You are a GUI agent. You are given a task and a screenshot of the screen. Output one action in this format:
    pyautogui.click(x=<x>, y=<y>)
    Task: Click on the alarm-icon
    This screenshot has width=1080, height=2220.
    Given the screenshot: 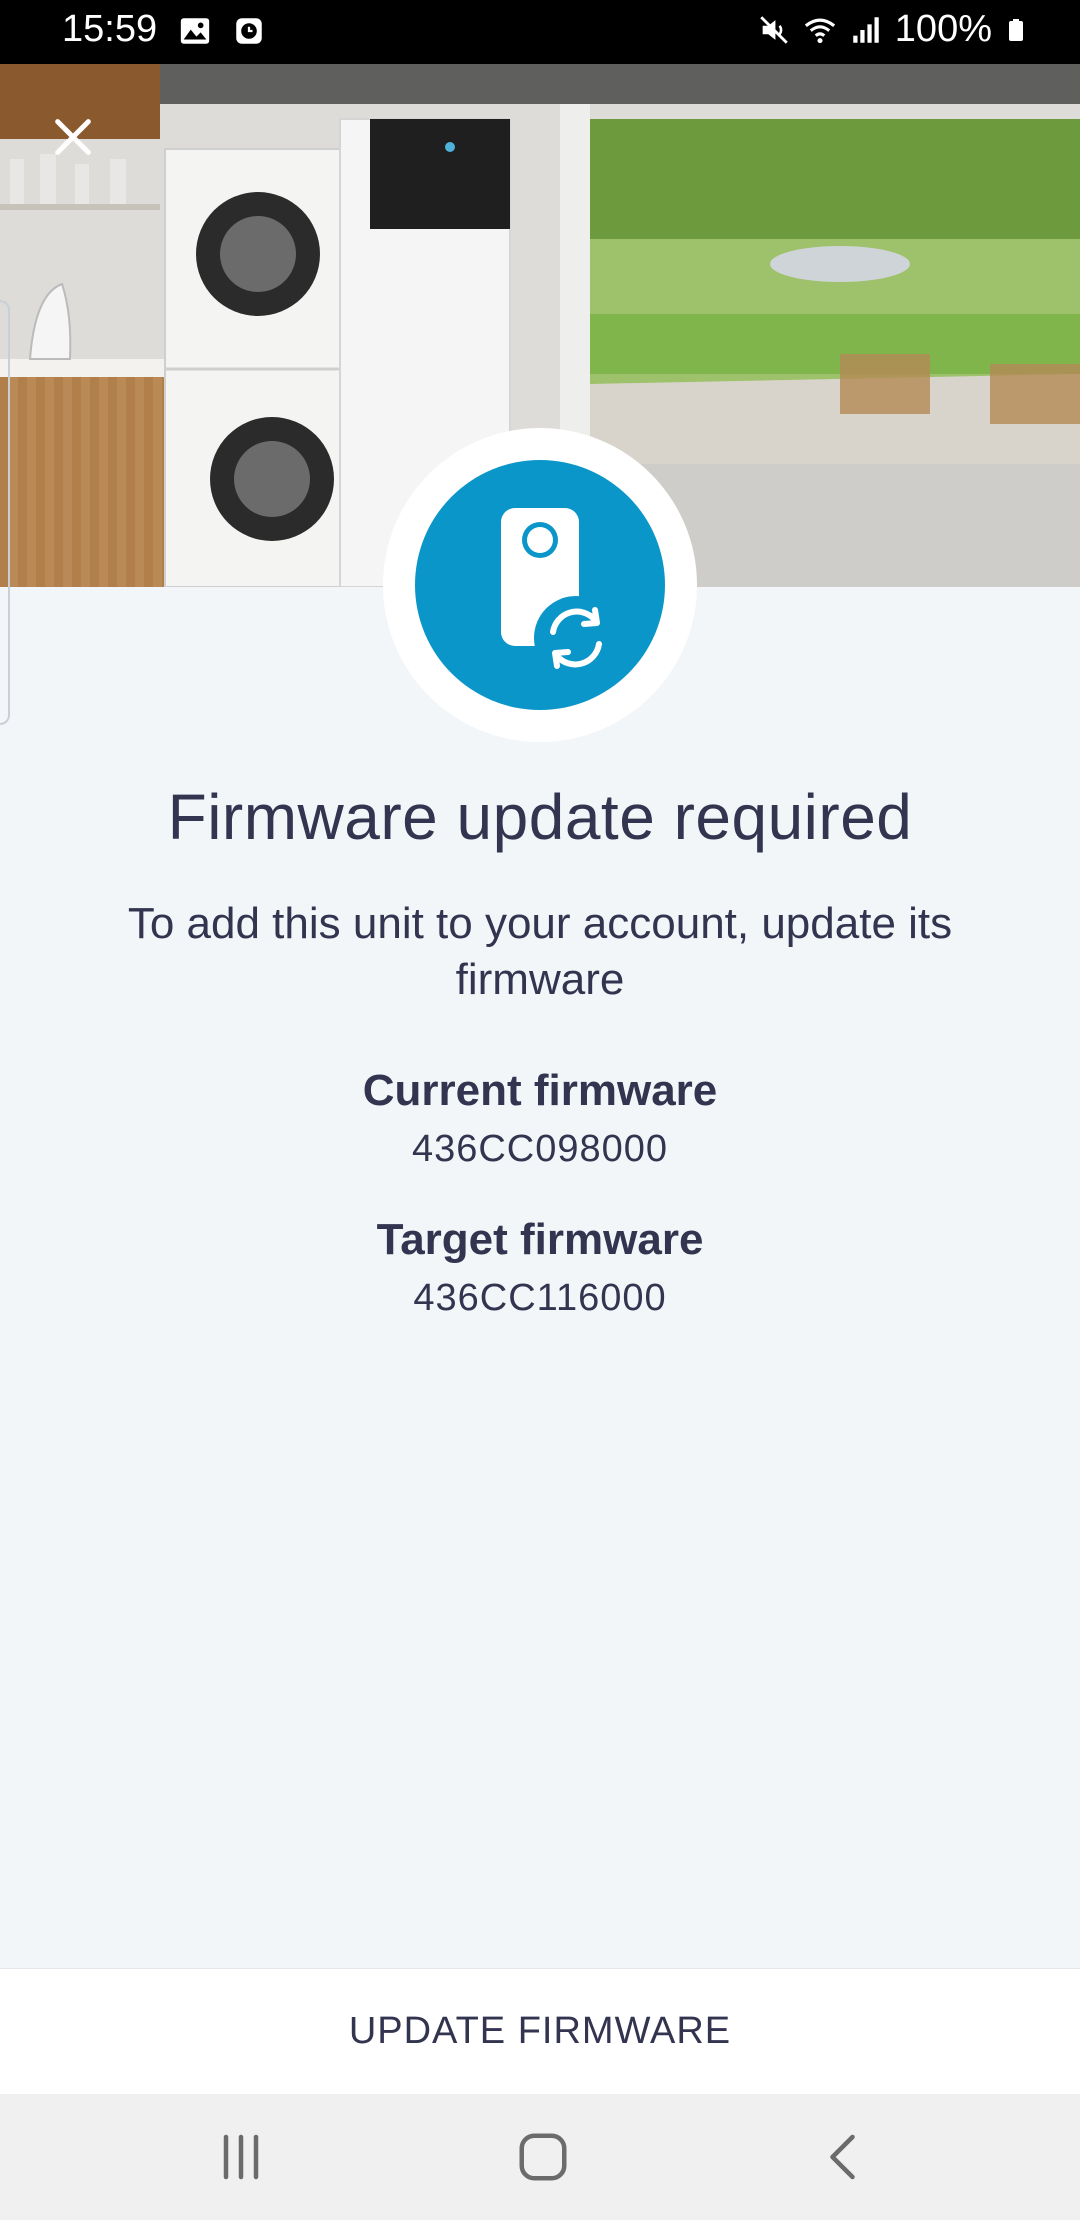 What is the action you would take?
    pyautogui.click(x=249, y=31)
    